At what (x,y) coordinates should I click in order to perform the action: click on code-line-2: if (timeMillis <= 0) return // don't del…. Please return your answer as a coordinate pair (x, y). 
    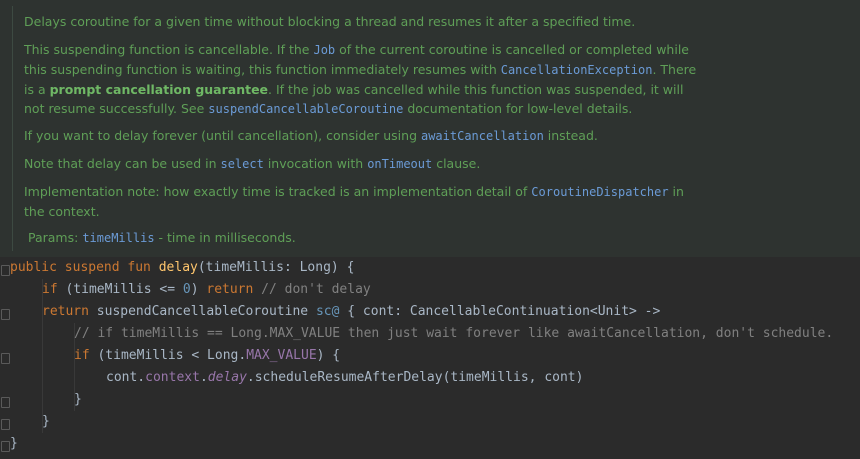
    Looking at the image, I should click on (206, 290).